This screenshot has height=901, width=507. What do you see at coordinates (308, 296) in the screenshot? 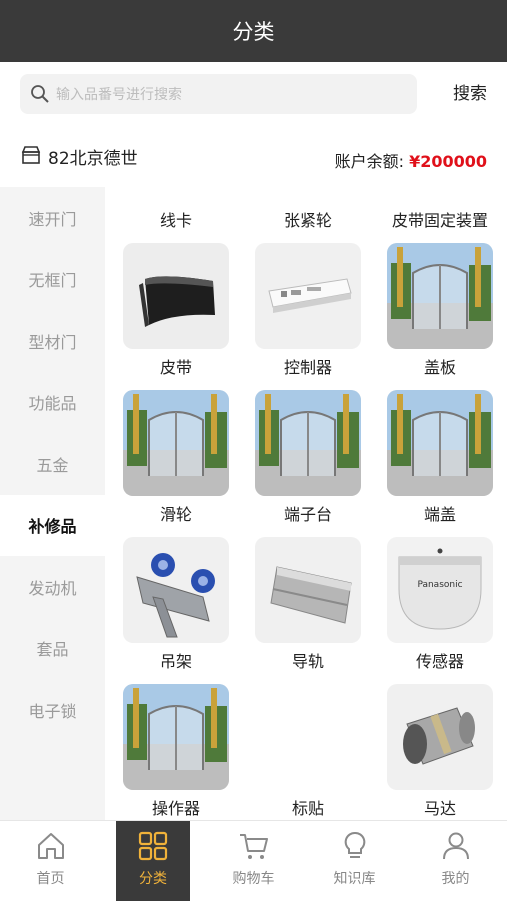
I see `product-image-controller` at bounding box center [308, 296].